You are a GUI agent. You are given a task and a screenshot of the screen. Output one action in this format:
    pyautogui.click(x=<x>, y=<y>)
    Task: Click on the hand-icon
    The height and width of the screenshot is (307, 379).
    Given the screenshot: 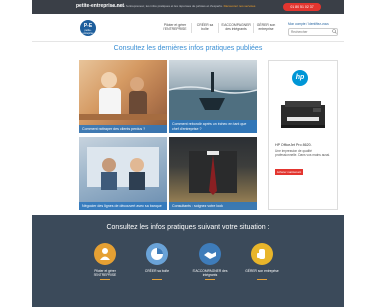 What is the action you would take?
    pyautogui.click(x=261, y=254)
    